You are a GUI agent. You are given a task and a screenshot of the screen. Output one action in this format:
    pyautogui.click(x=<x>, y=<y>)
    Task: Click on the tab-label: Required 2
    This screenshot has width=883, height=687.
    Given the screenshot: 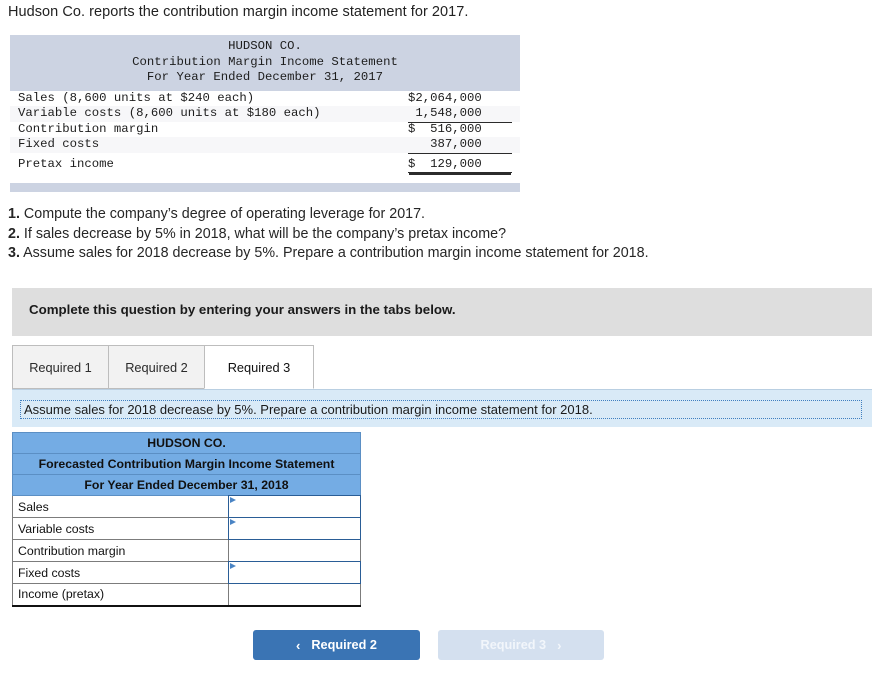 What is the action you would take?
    pyautogui.click(x=156, y=367)
    